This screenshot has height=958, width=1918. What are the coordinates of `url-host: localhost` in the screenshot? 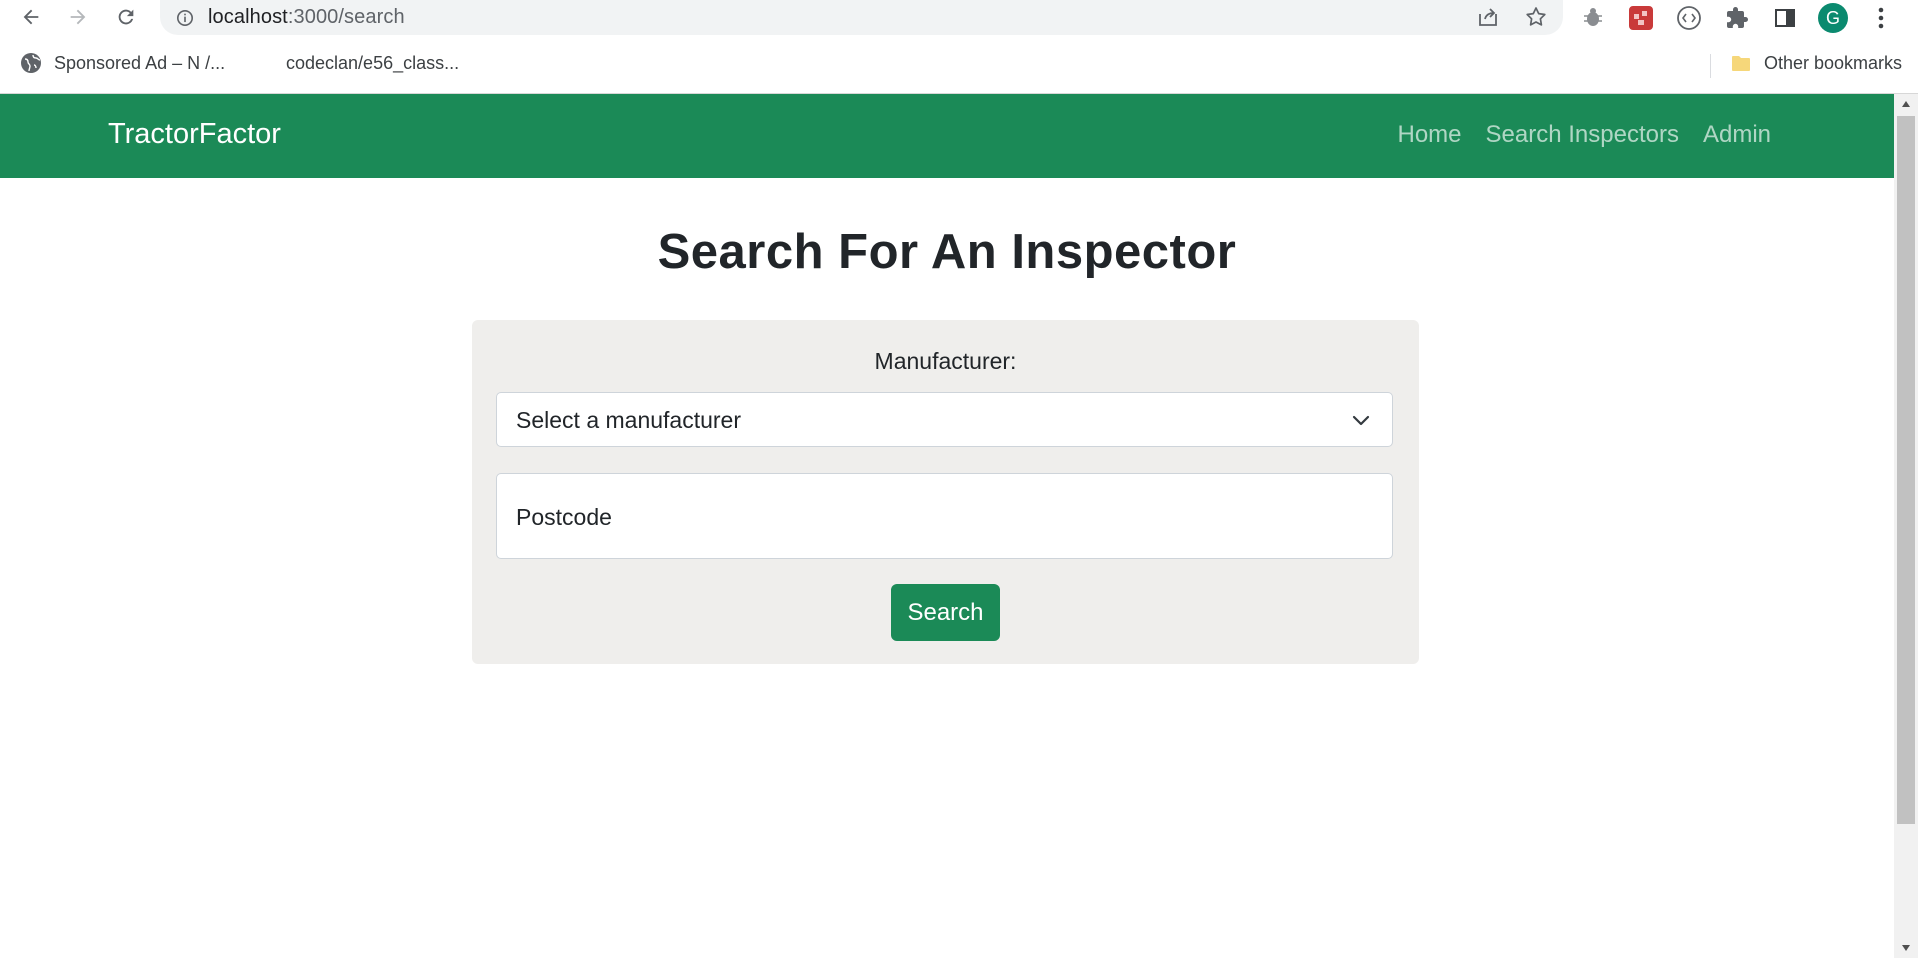 It's located at (248, 17).